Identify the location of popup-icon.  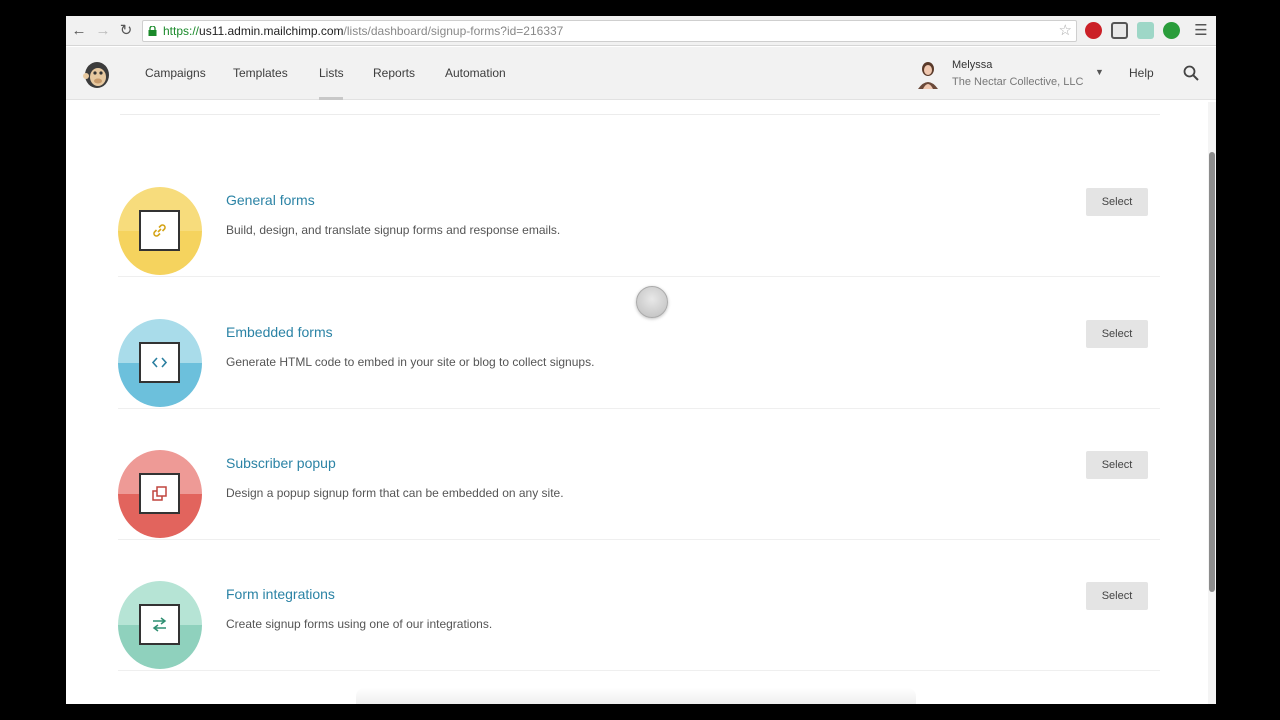
(159, 493).